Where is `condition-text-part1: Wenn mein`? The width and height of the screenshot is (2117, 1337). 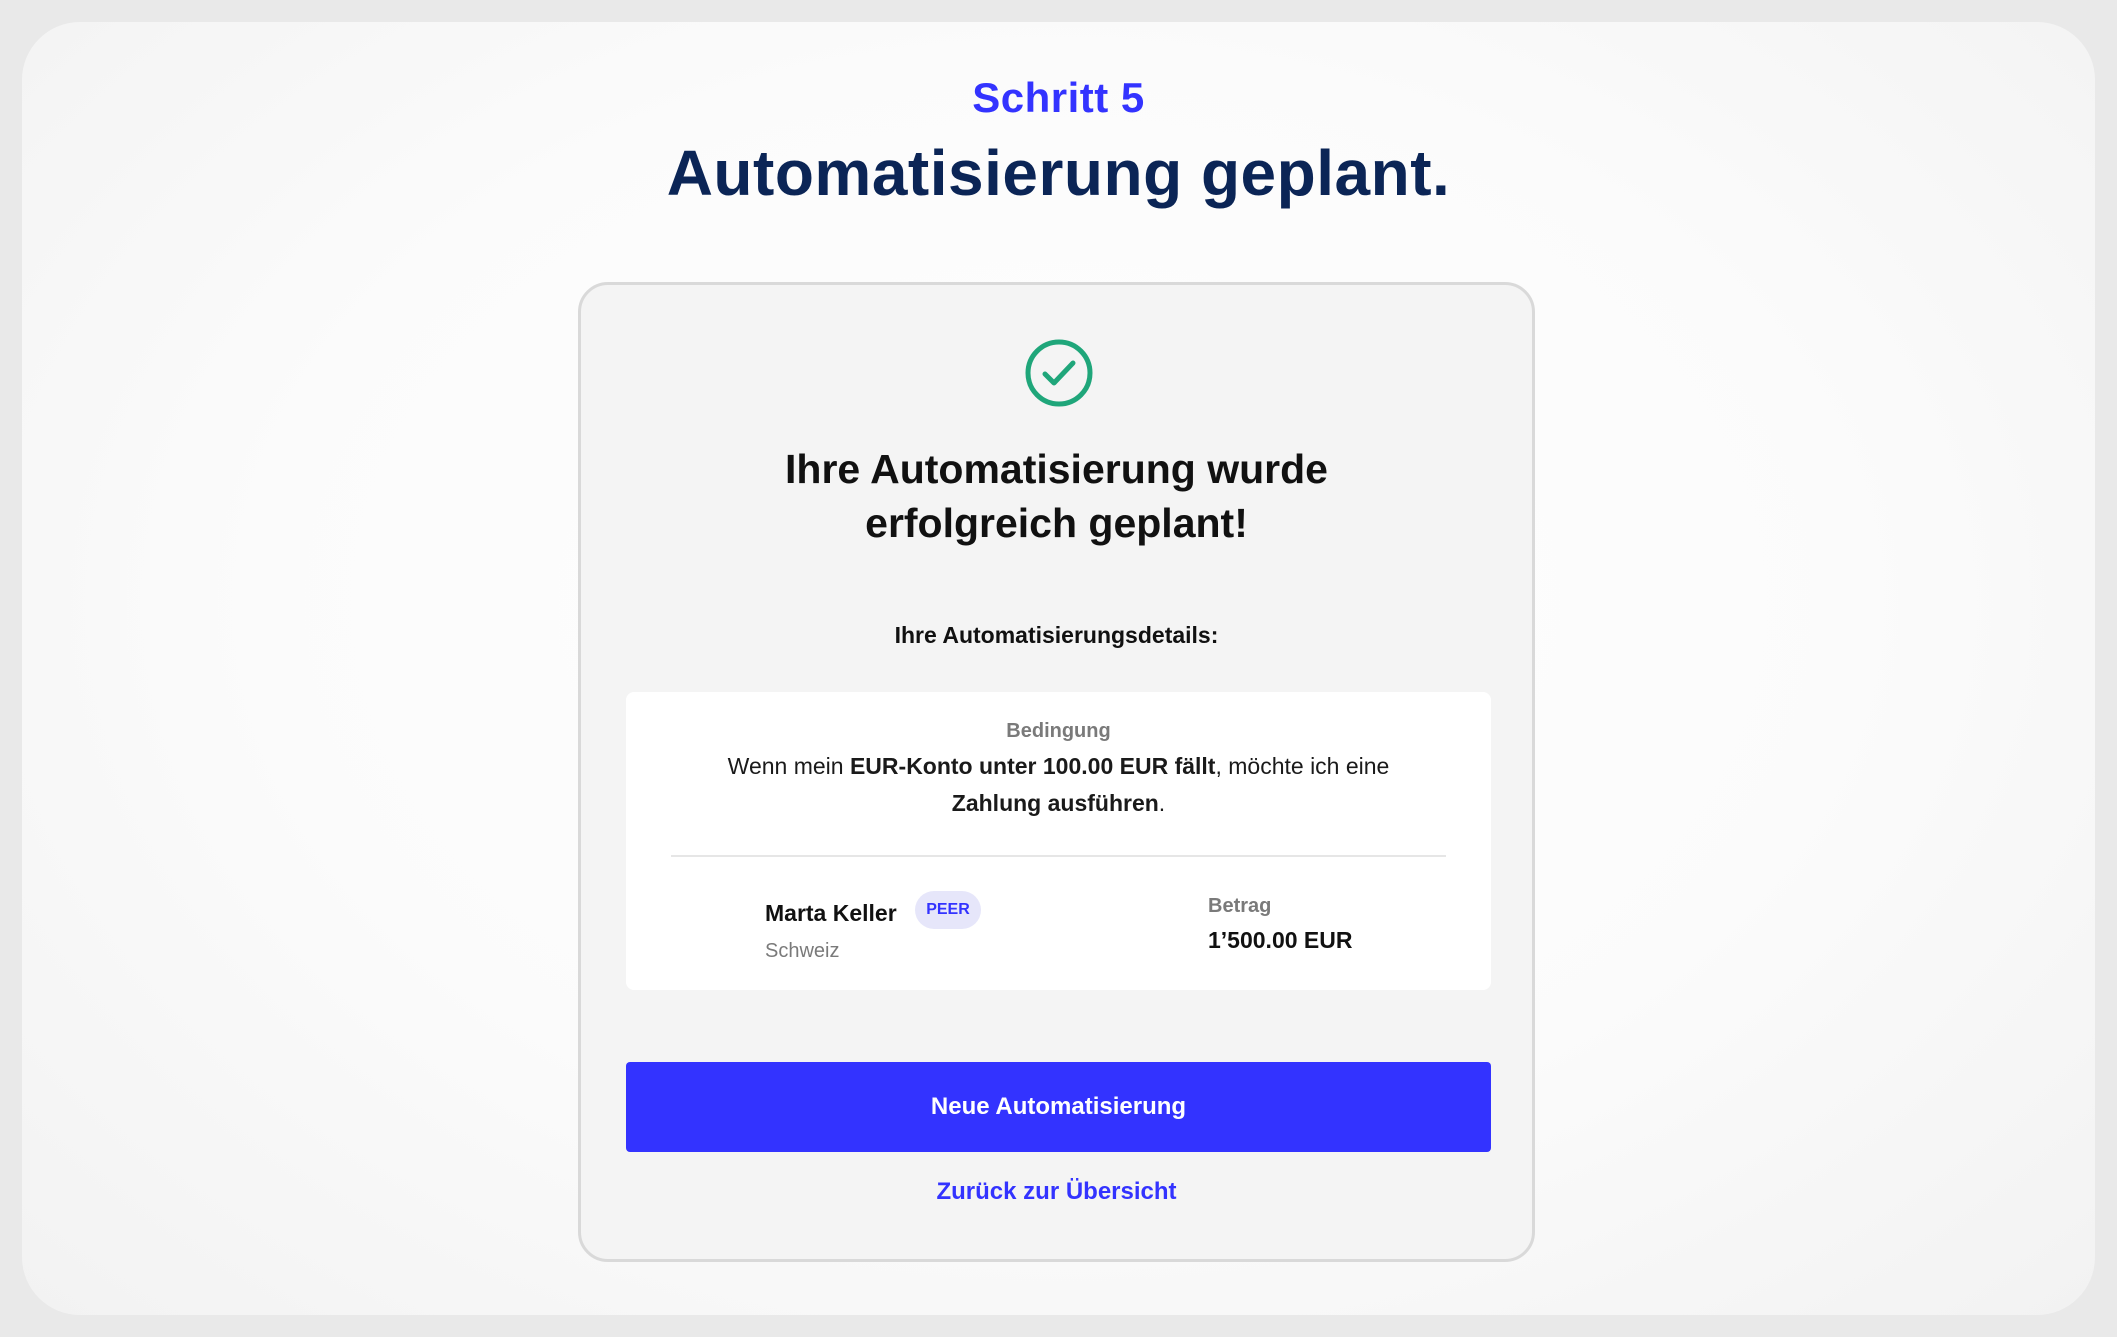
condition-text-part1: Wenn mein is located at coordinates (788, 766).